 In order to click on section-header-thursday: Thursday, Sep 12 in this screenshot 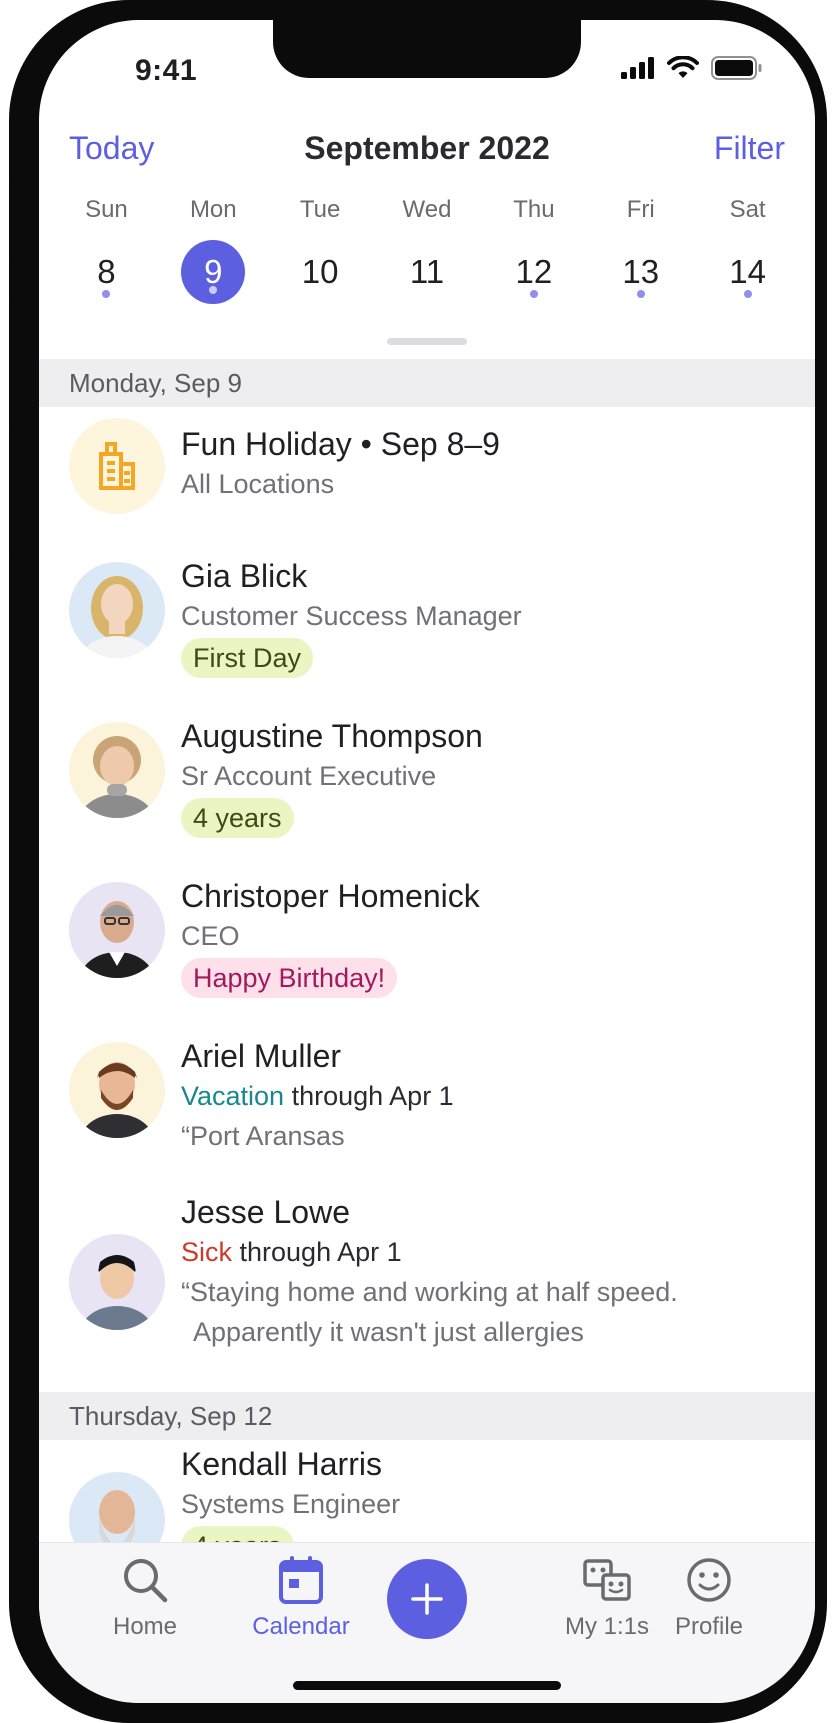, I will do `click(427, 1416)`.